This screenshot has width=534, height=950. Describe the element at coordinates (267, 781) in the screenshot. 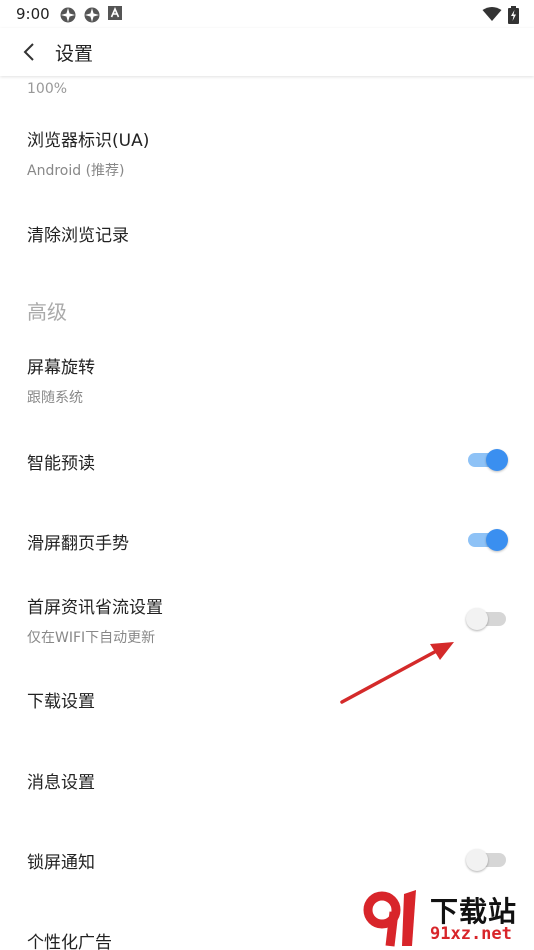

I see `setting-message: 消息设置` at that location.